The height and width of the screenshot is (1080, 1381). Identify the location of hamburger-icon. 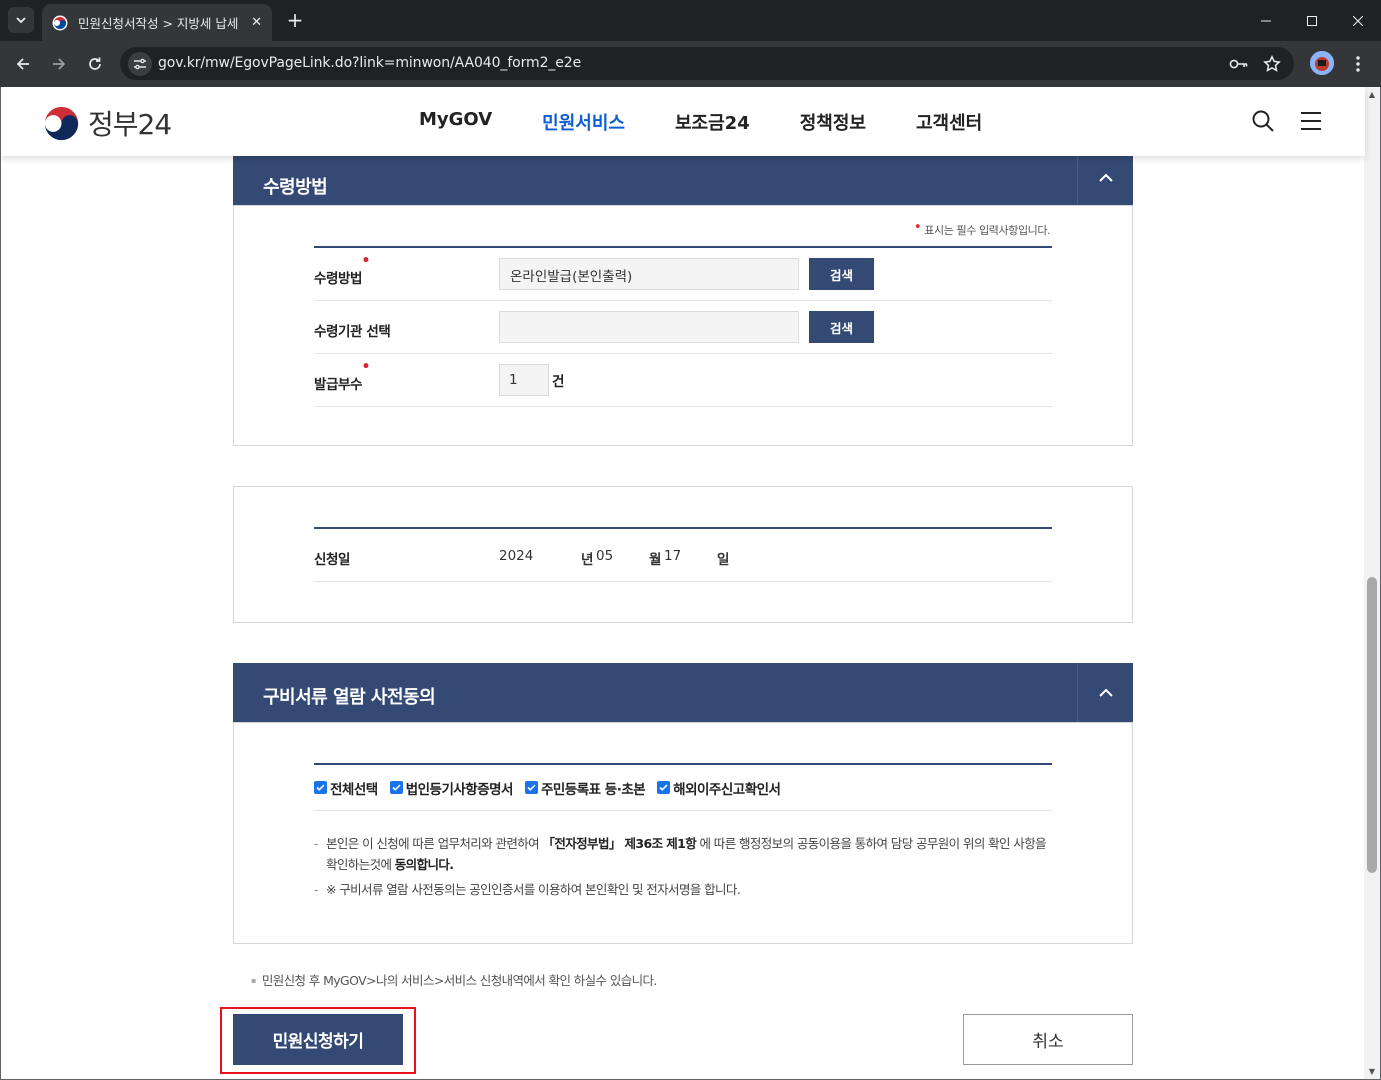
(1311, 121).